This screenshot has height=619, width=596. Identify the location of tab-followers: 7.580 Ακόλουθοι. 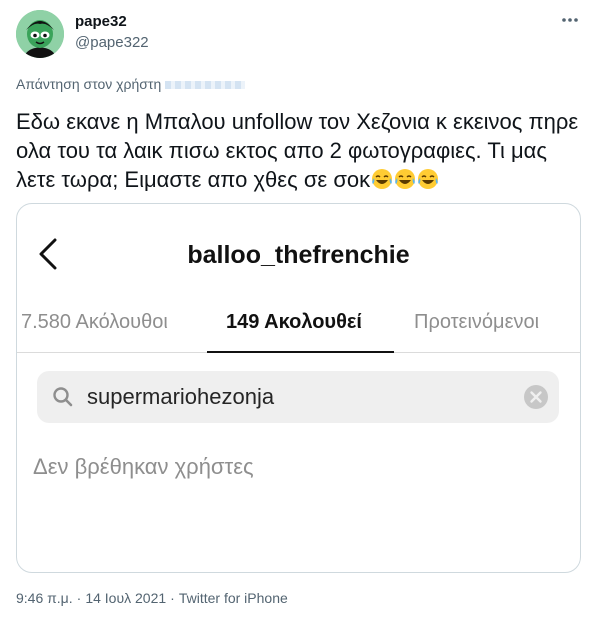
(94, 322).